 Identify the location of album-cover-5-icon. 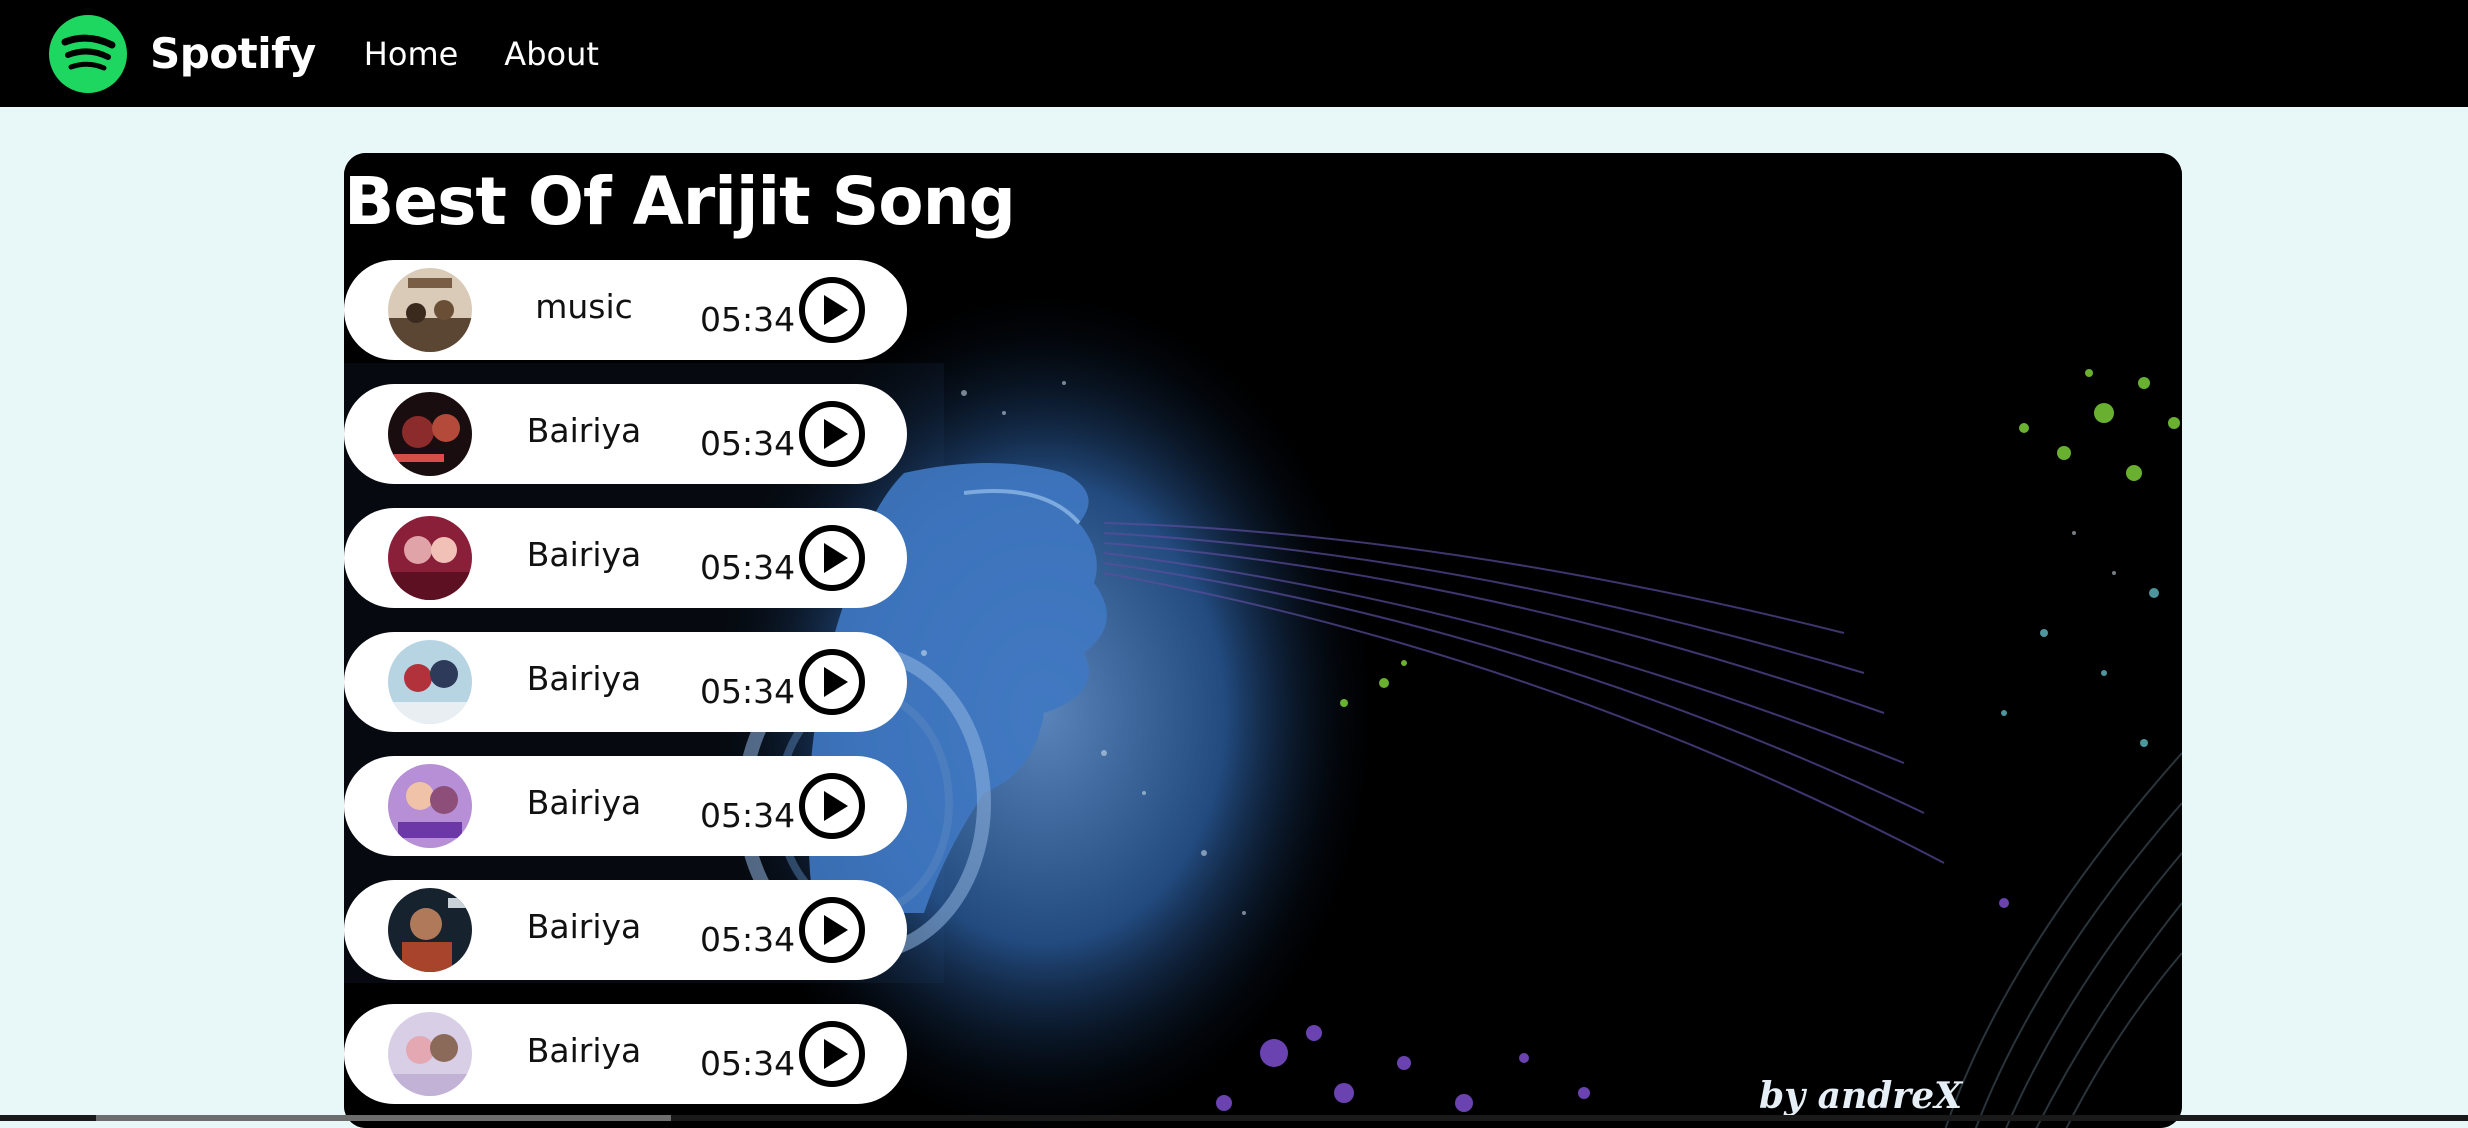
(430, 806).